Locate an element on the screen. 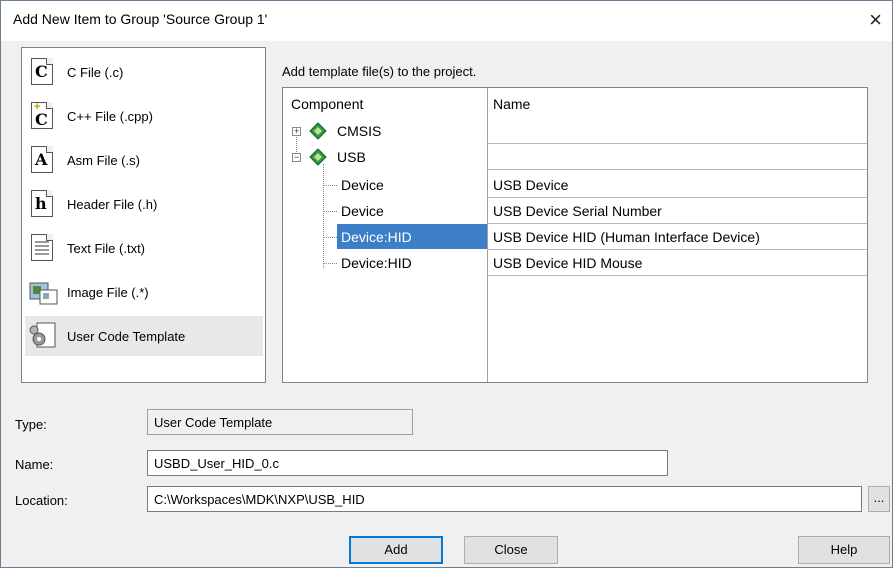  file-type-label: Text File (.txt) is located at coordinates (106, 248).